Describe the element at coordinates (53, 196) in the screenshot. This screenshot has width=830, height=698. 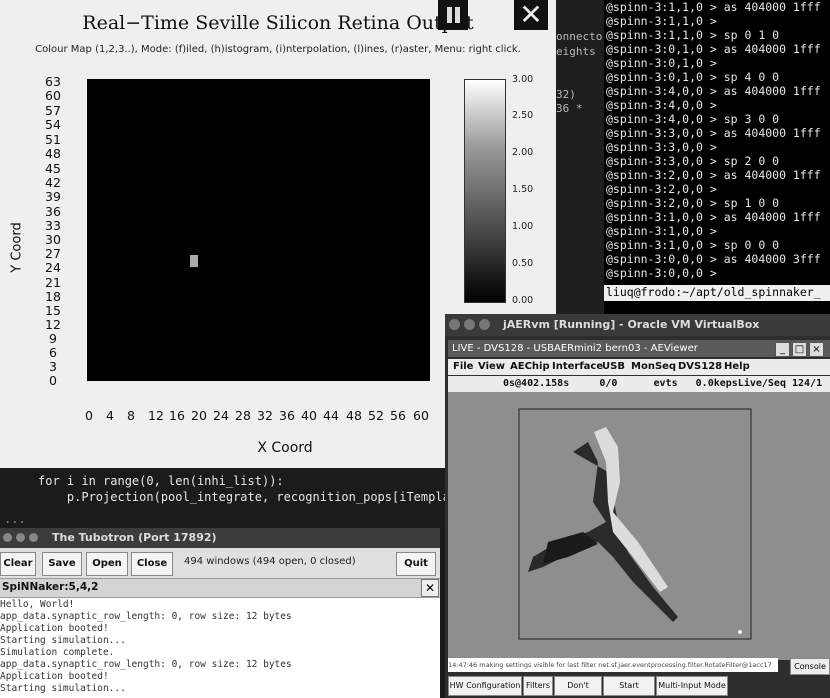
I see `y-tick-label: 39` at that location.